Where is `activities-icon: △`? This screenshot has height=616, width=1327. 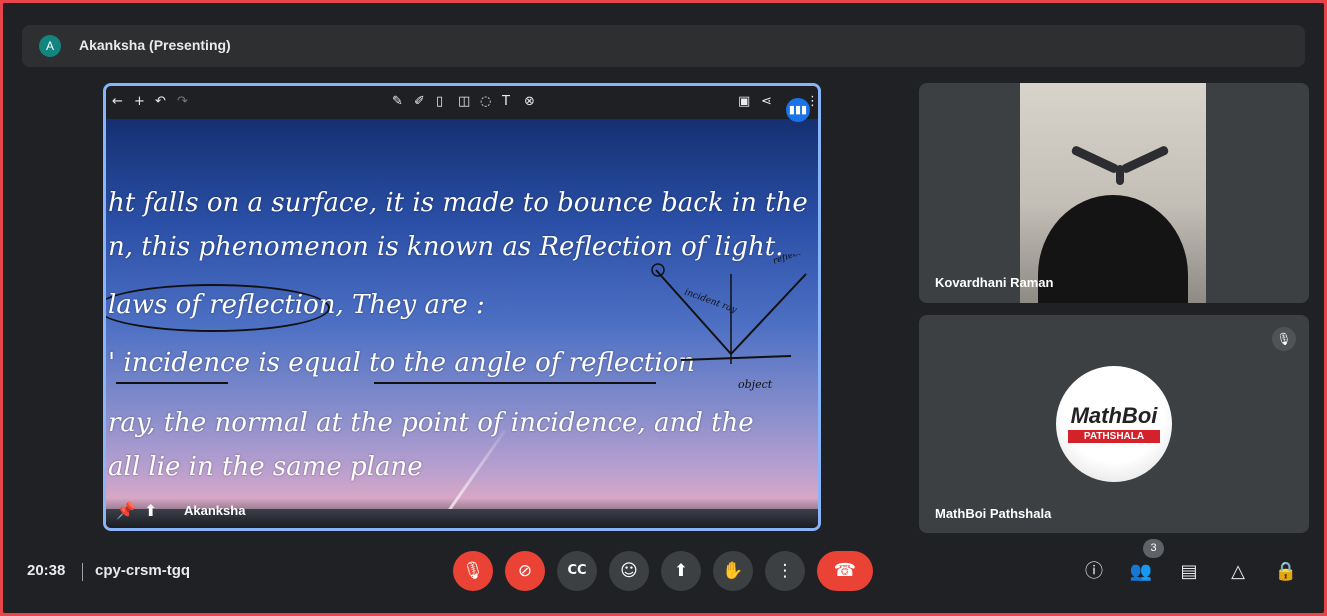
activities-icon: △ is located at coordinates (1238, 572).